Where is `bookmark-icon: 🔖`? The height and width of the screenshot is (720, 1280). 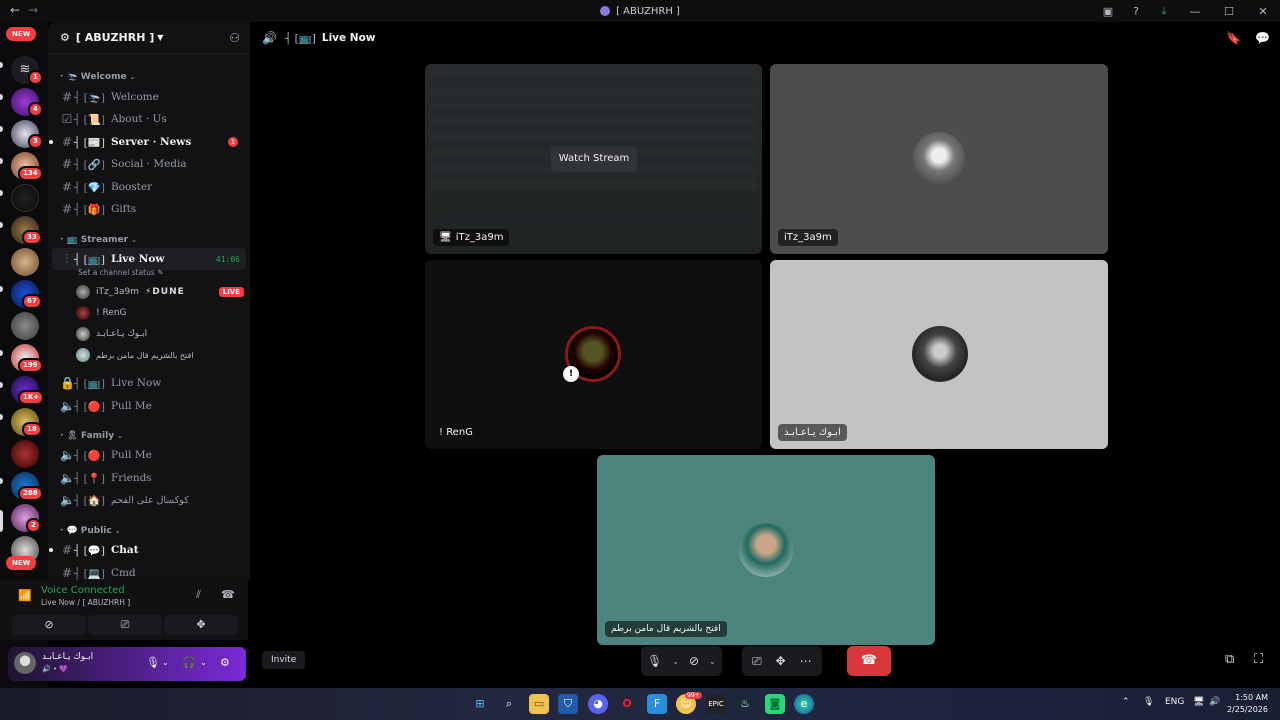 bookmark-icon: 🔖 is located at coordinates (1233, 38).